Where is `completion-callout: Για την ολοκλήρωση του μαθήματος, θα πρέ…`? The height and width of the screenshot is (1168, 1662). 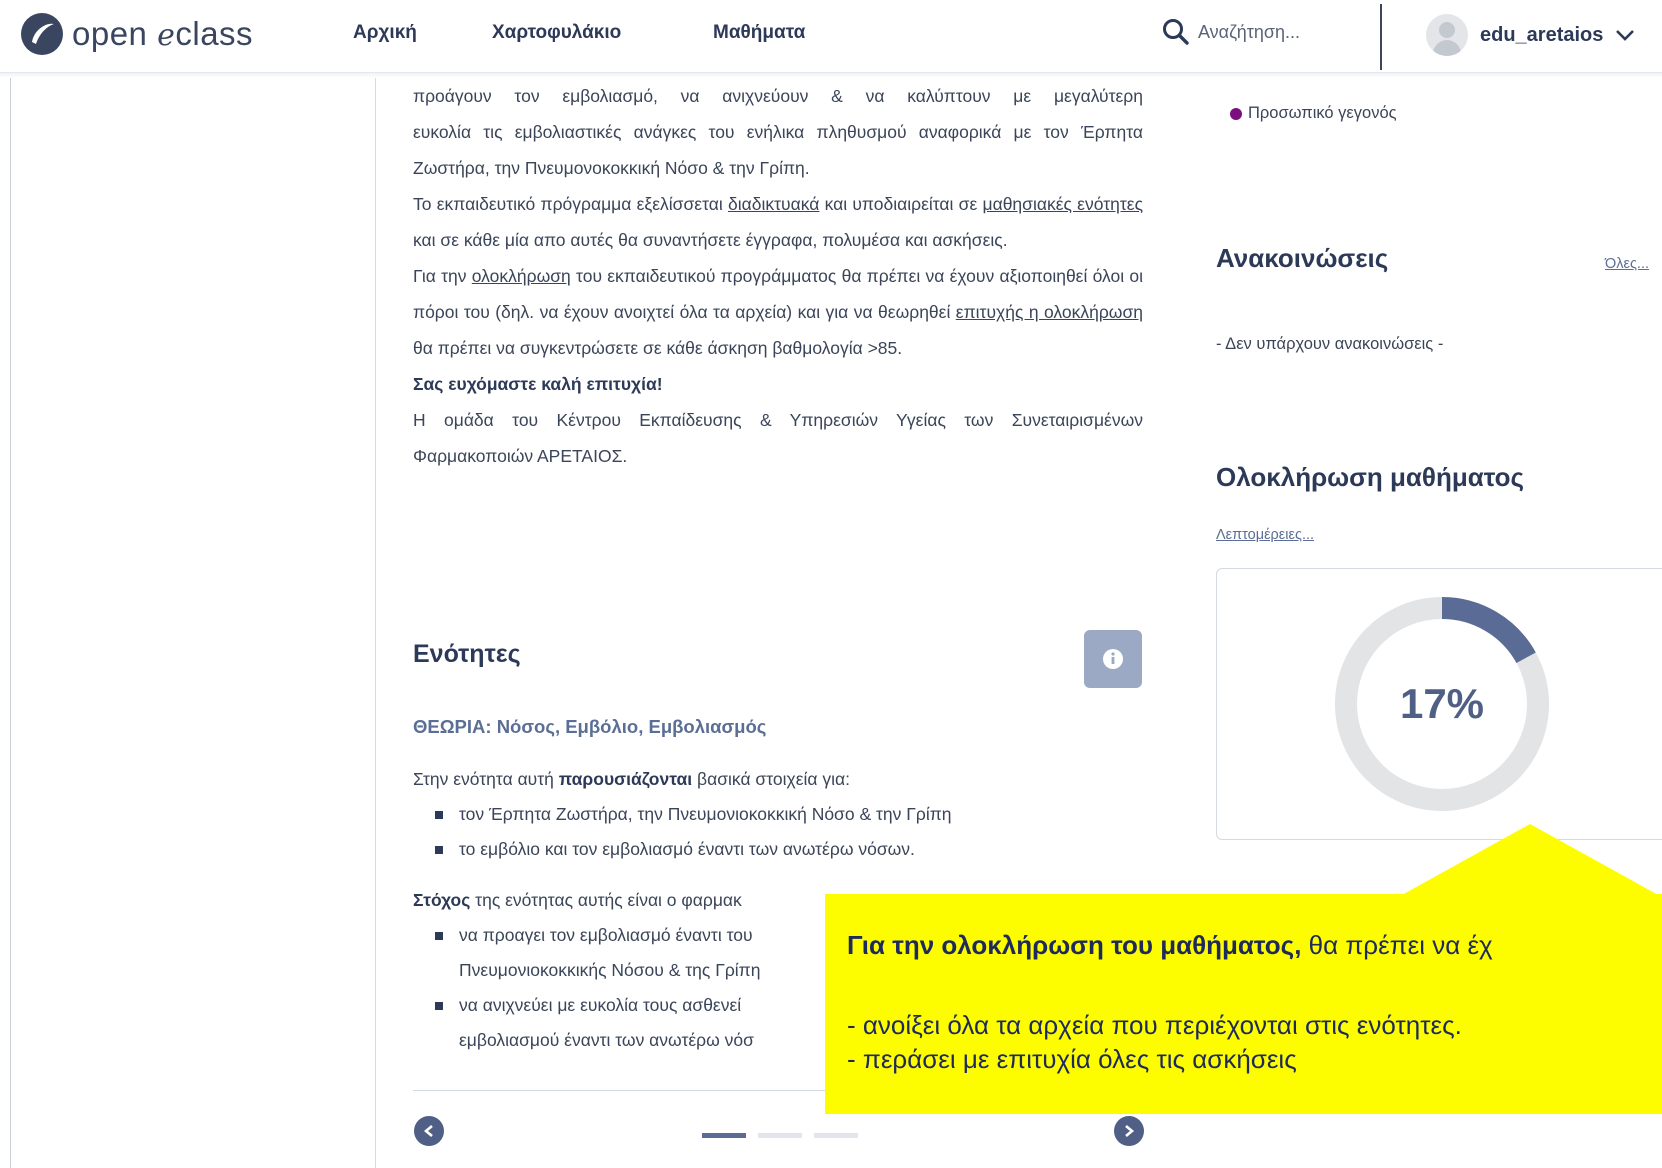 completion-callout: Για την ολοκλήρωση του μαθήματος, θα πρέ… is located at coordinates (1243, 1004).